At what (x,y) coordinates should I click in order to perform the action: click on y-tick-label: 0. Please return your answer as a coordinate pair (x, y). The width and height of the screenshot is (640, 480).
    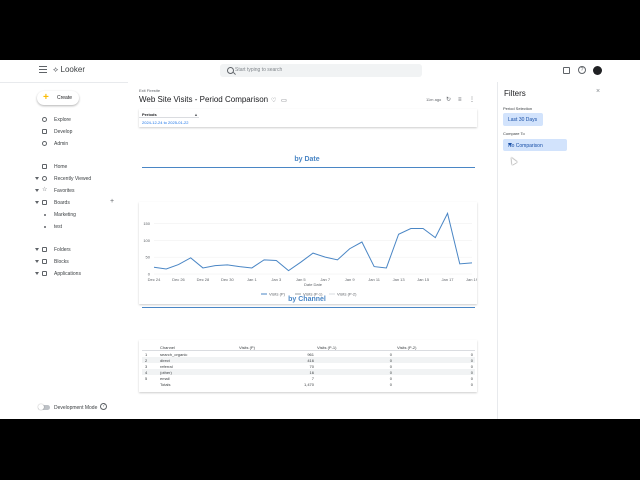
    Looking at the image, I should click on (149, 274).